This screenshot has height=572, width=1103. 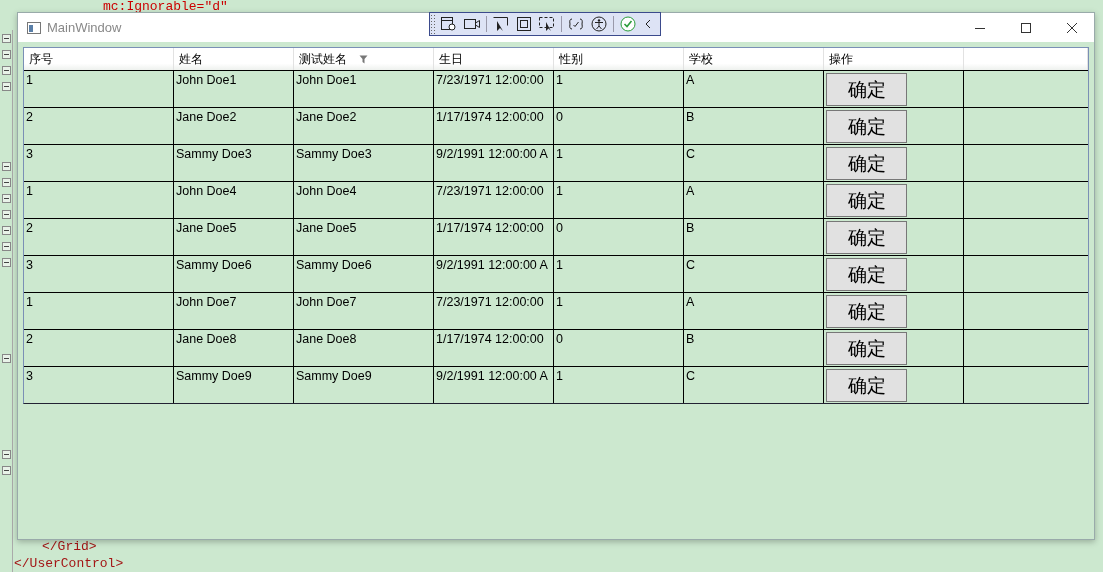 I want to click on column-header: 序号, so click(x=99, y=59).